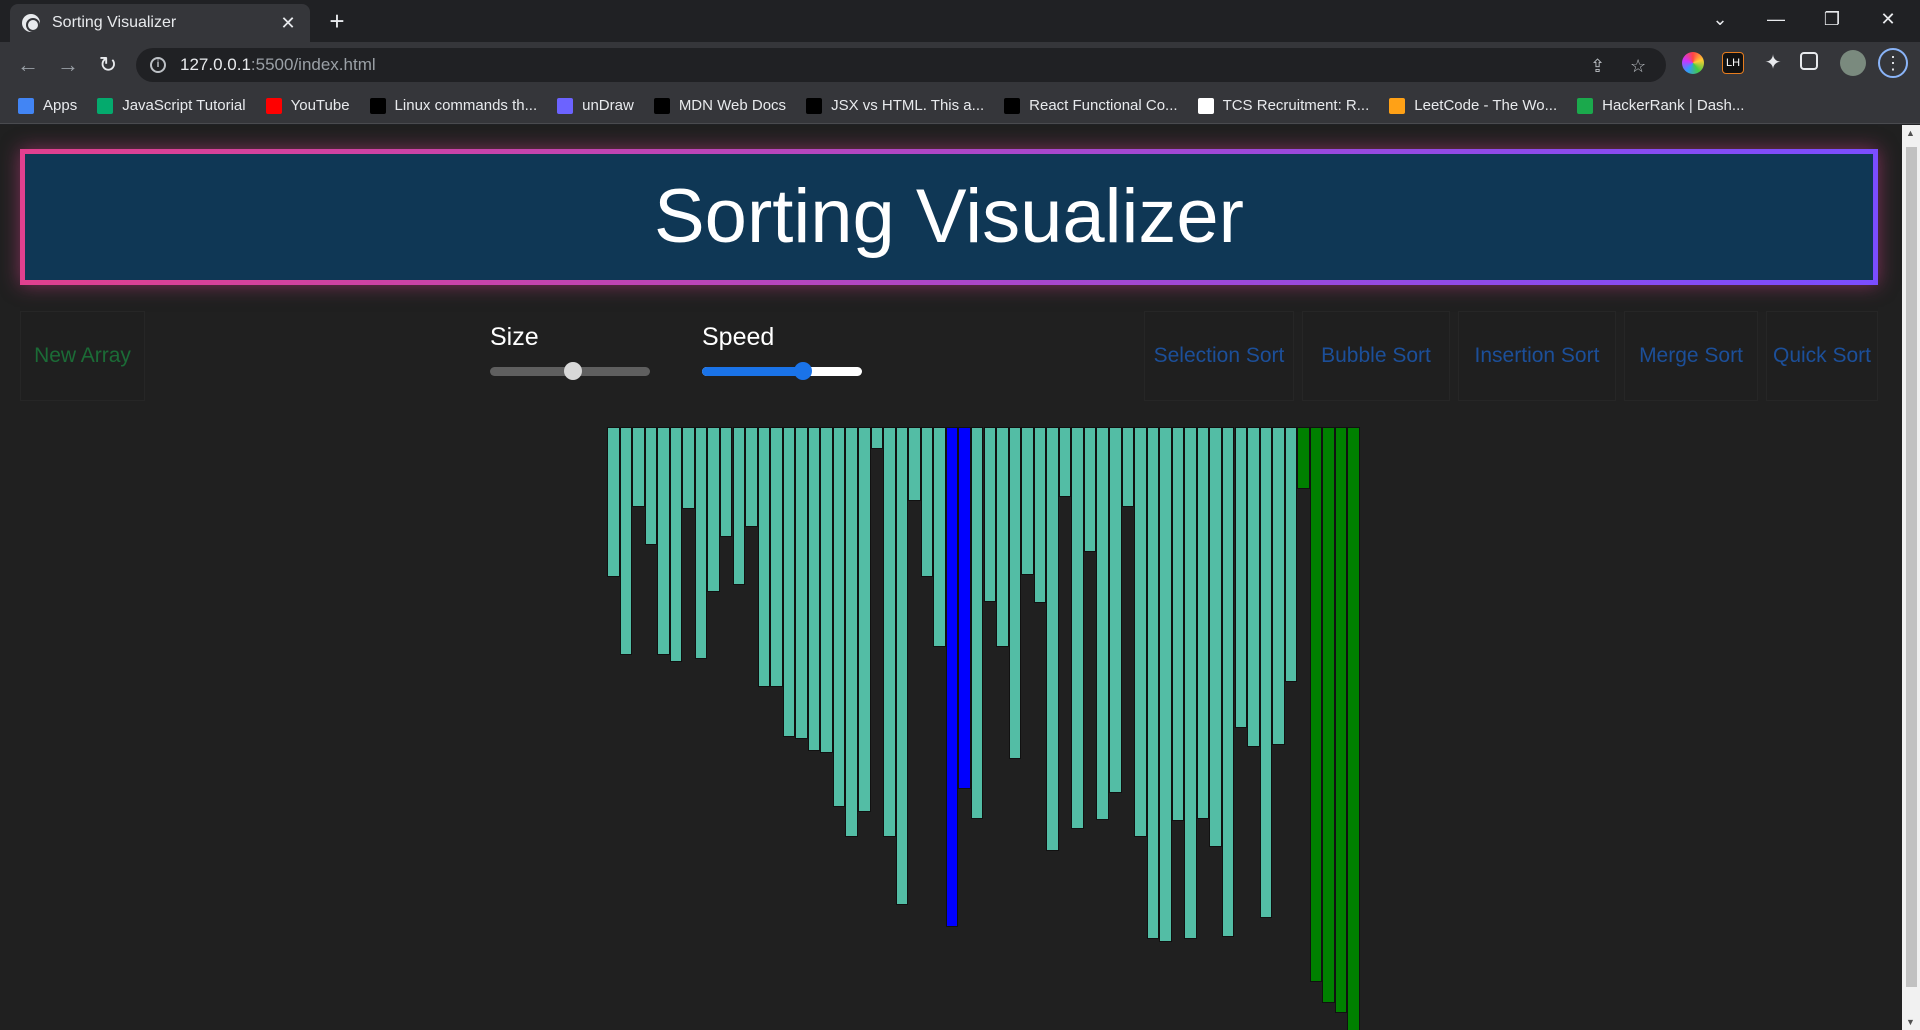 The width and height of the screenshot is (1920, 1030). What do you see at coordinates (82, 356) in the screenshot?
I see `new-array-button: New Array` at bounding box center [82, 356].